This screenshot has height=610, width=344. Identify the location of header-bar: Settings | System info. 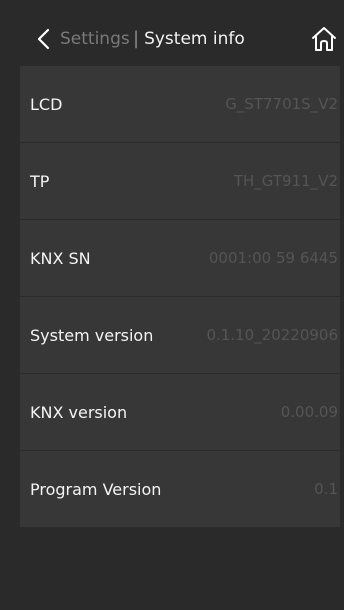
(172, 33).